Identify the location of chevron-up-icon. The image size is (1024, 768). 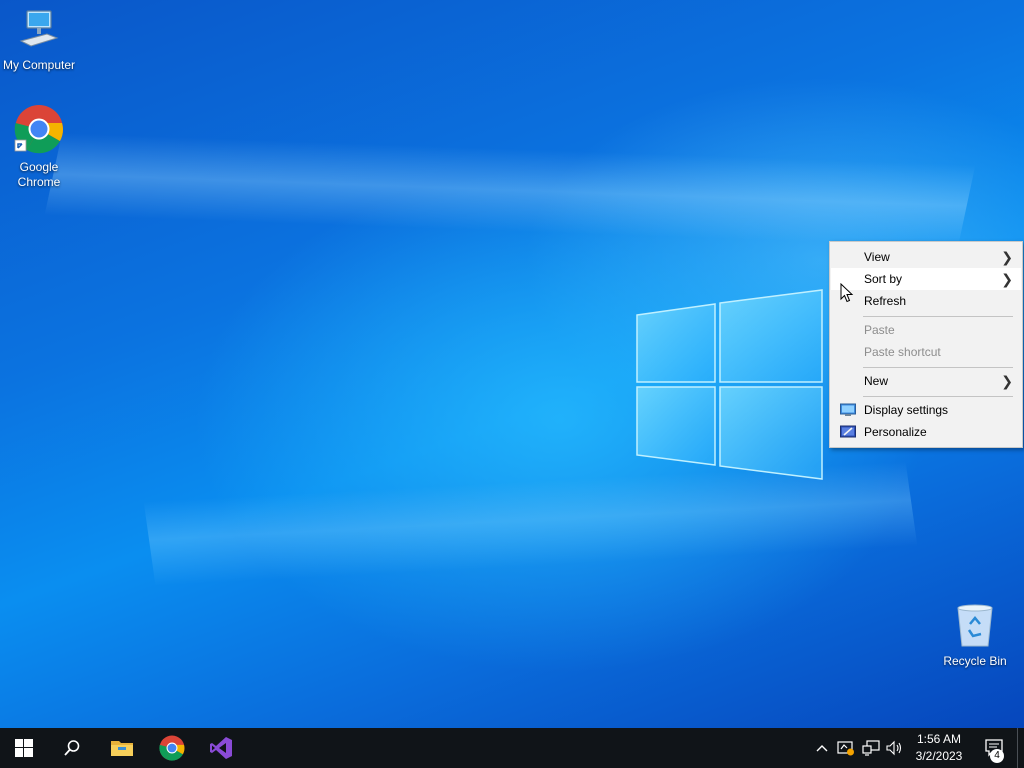
(822, 748).